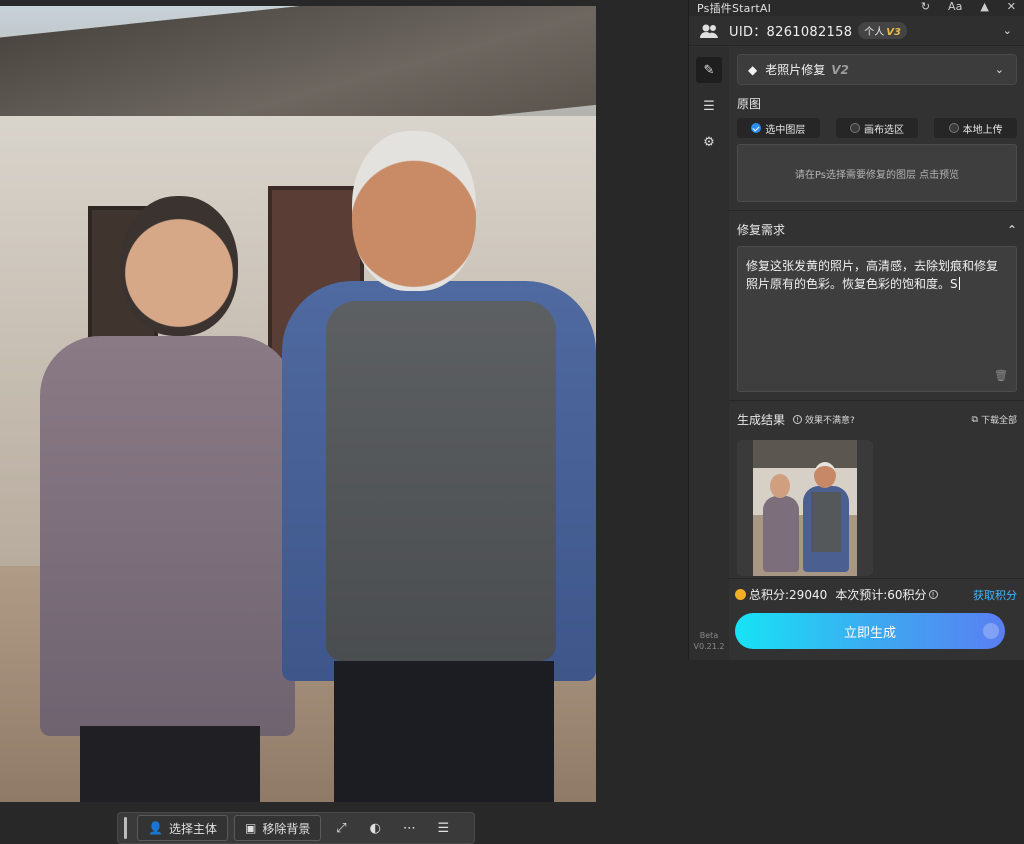 The image size is (1024, 844). What do you see at coordinates (709, 635) in the screenshot?
I see `version-beta: Beta` at bounding box center [709, 635].